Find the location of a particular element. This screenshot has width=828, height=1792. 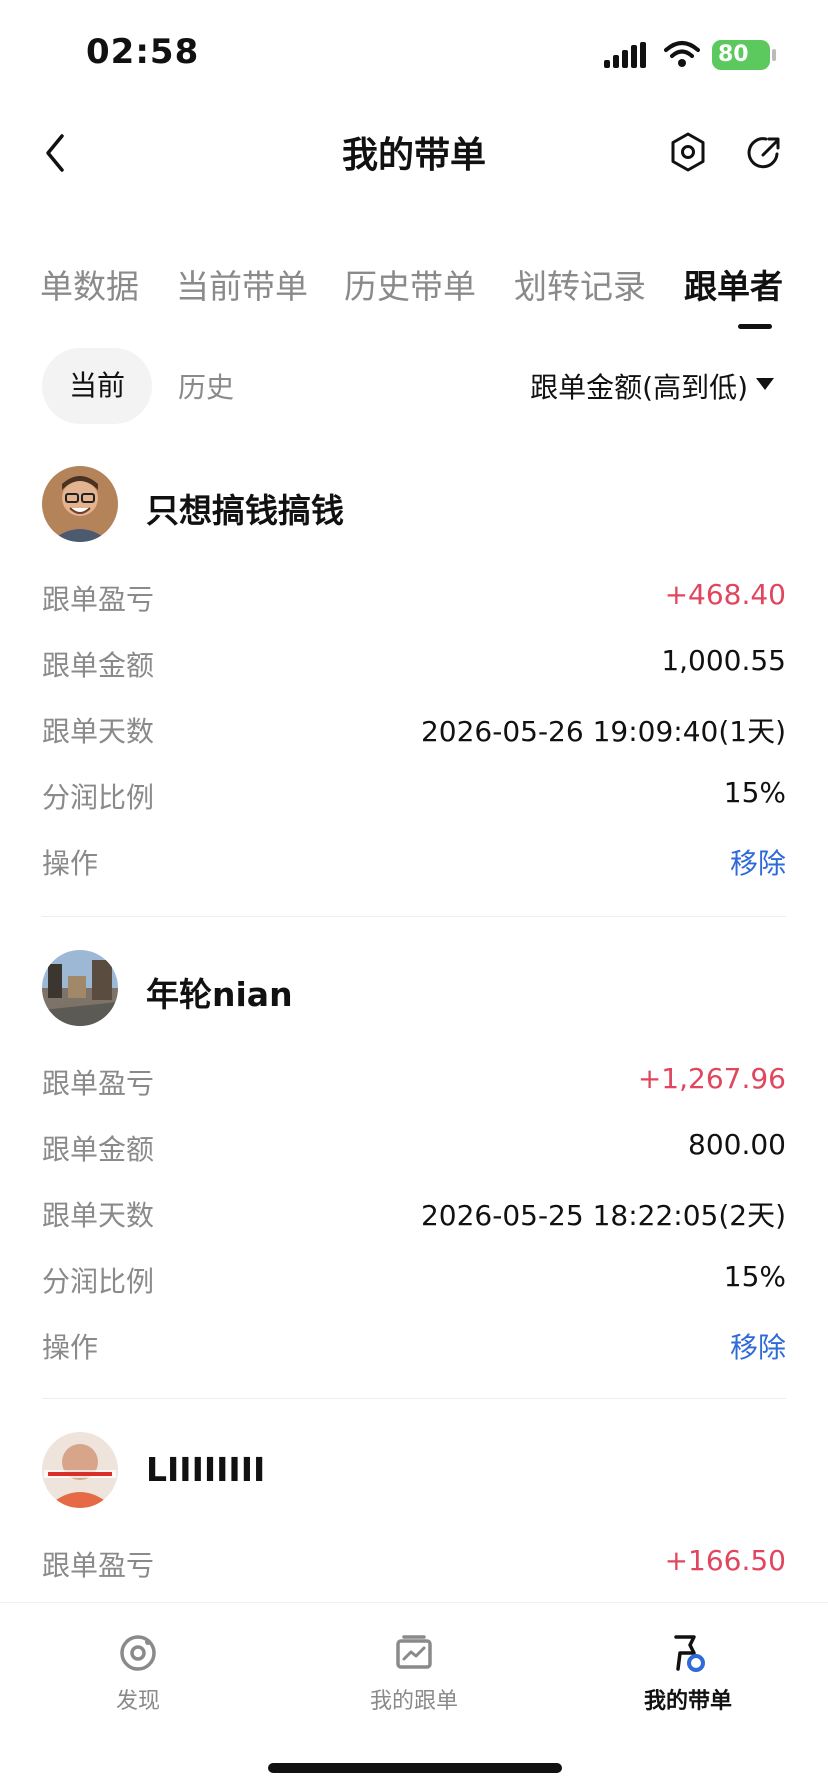

battery-icon: 80 is located at coordinates (744, 55).